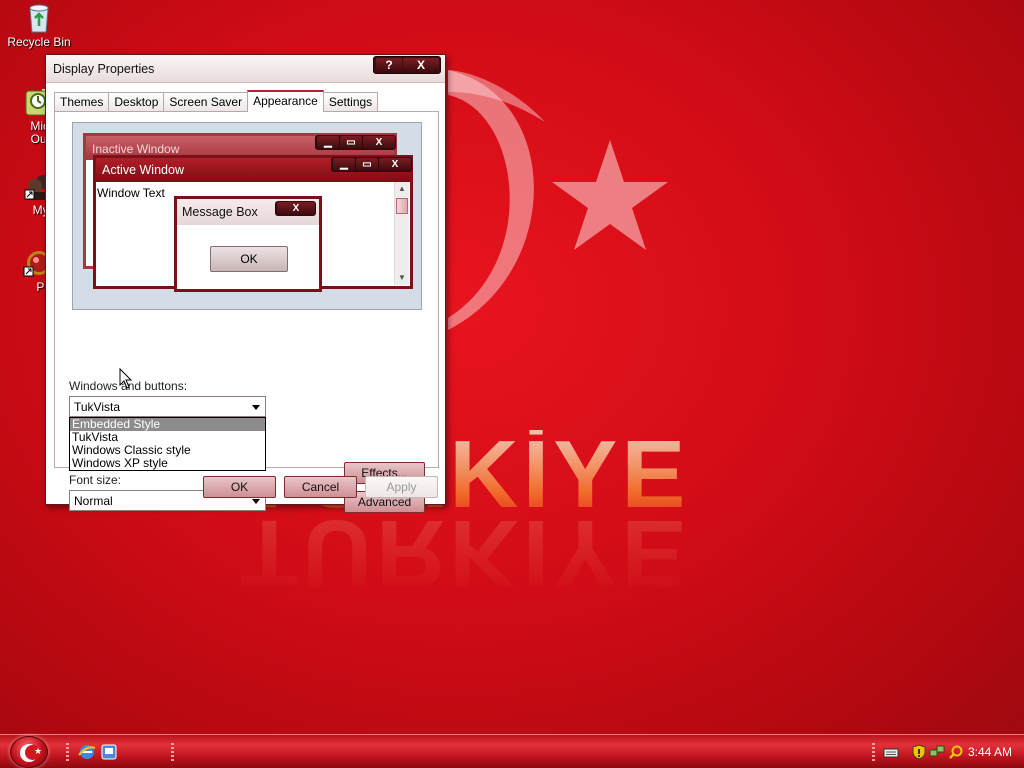  Describe the element at coordinates (126, 378) in the screenshot. I see `mouse-pointer-icon` at that location.